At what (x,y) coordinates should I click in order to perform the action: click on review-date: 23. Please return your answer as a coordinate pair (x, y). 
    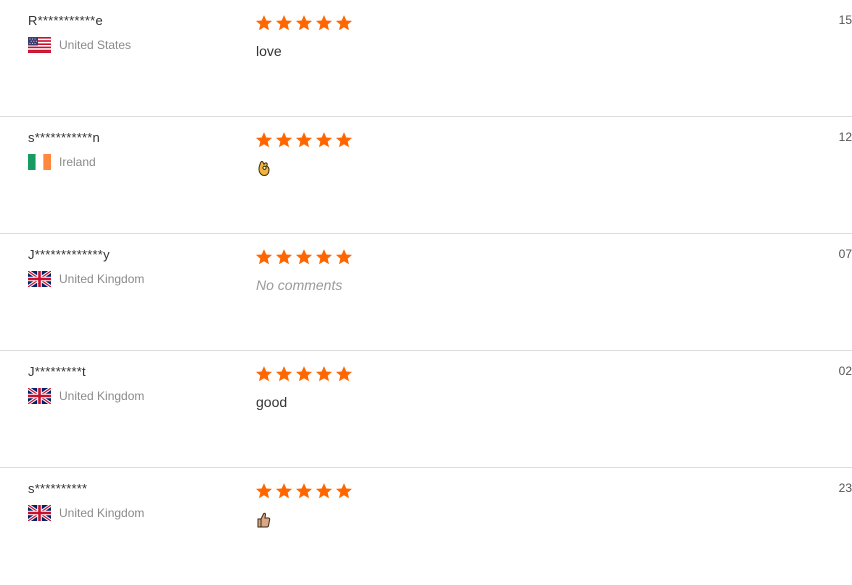
    Looking at the image, I should click on (845, 488).